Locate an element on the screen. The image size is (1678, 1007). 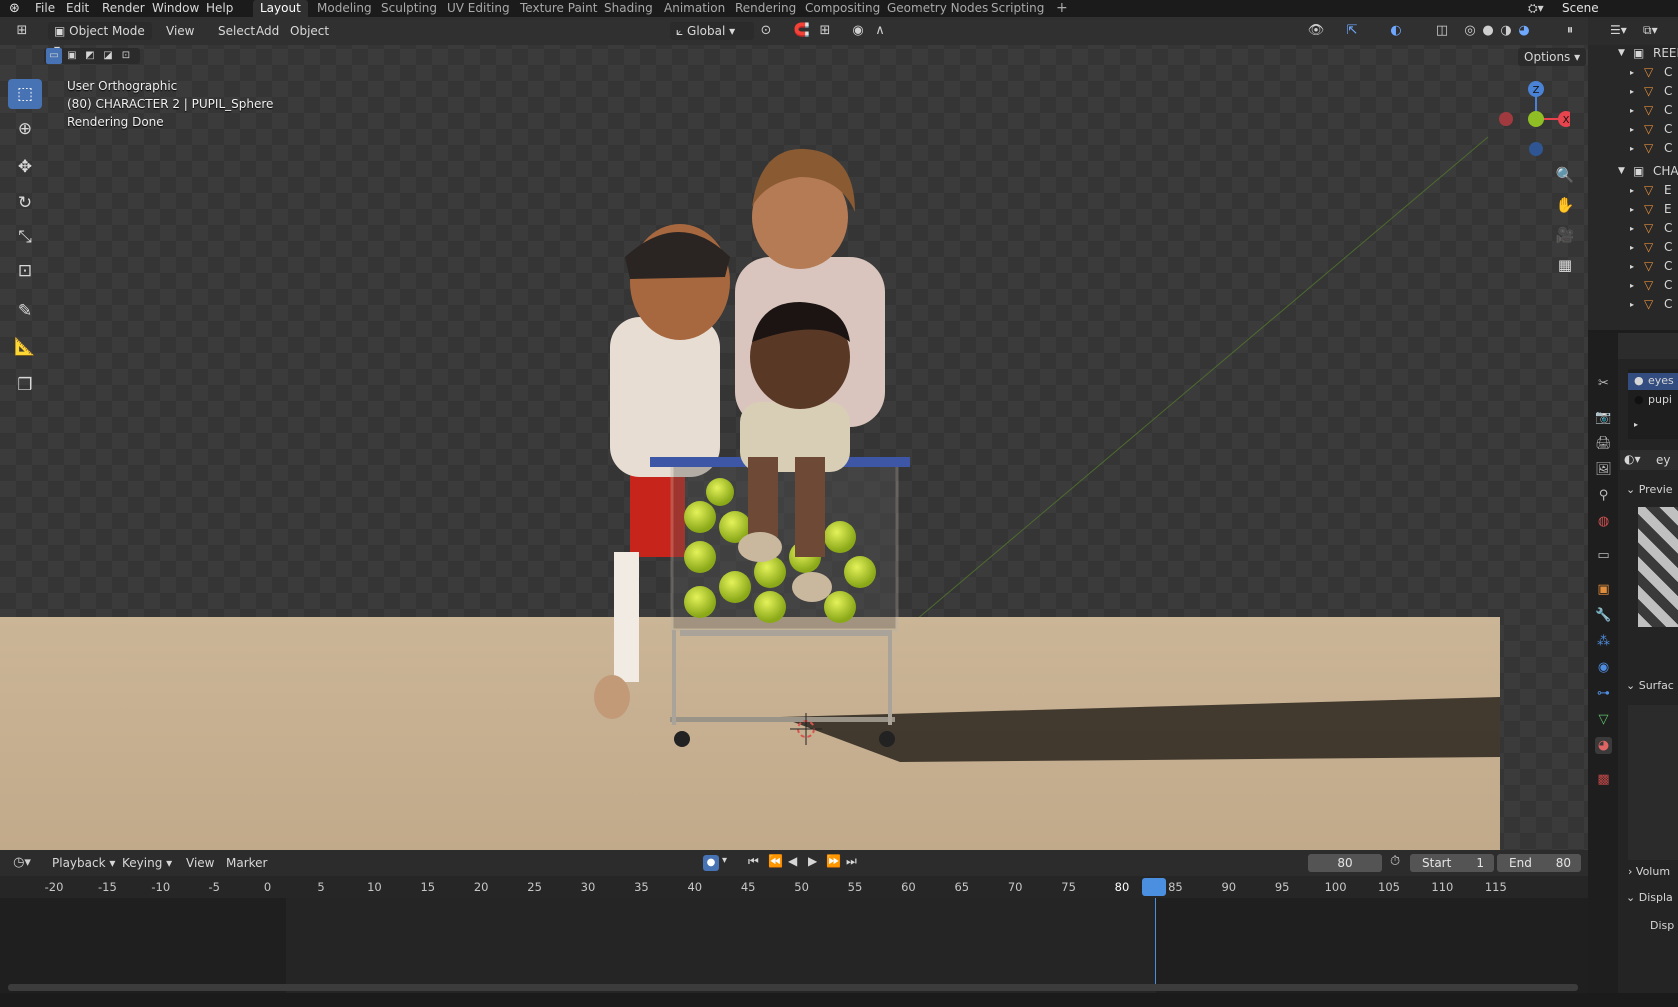
menu-help: Help is located at coordinates (219, 8).